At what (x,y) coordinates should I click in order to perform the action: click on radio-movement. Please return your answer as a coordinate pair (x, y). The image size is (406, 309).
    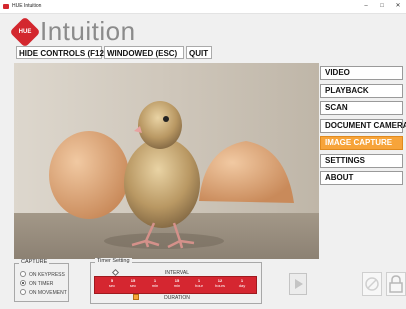
    Looking at the image, I should click on (23, 291).